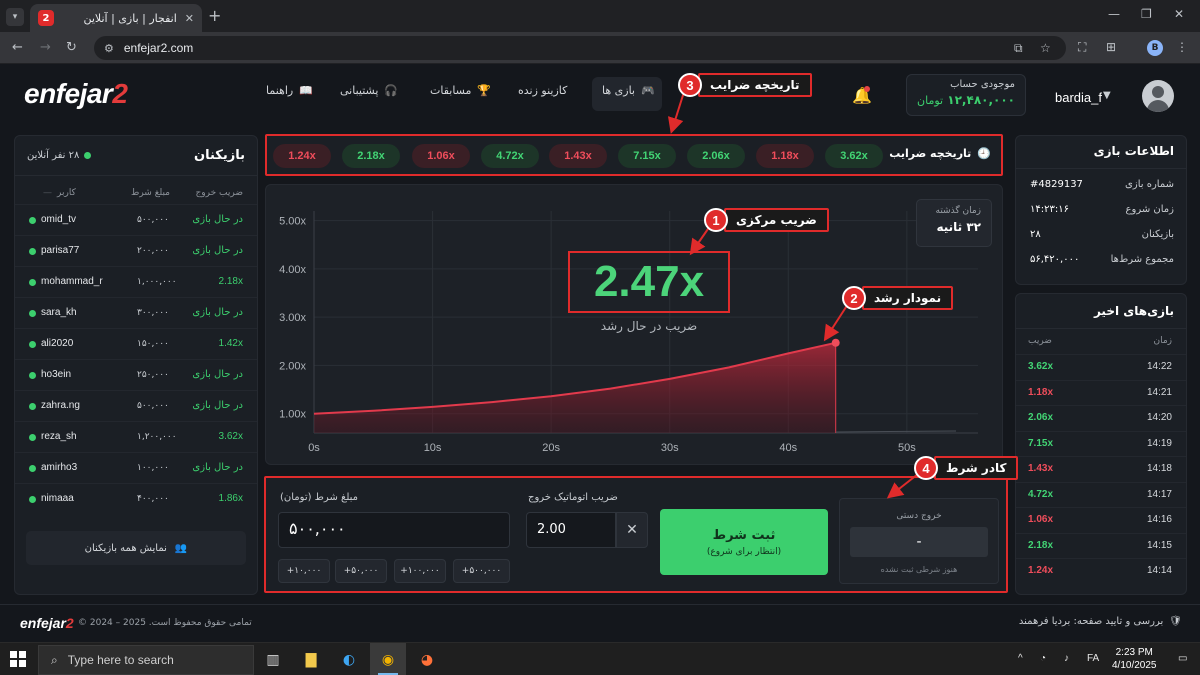 The width and height of the screenshot is (1200, 675). I want to click on auto-cashout-input: 2.00, so click(571, 530).